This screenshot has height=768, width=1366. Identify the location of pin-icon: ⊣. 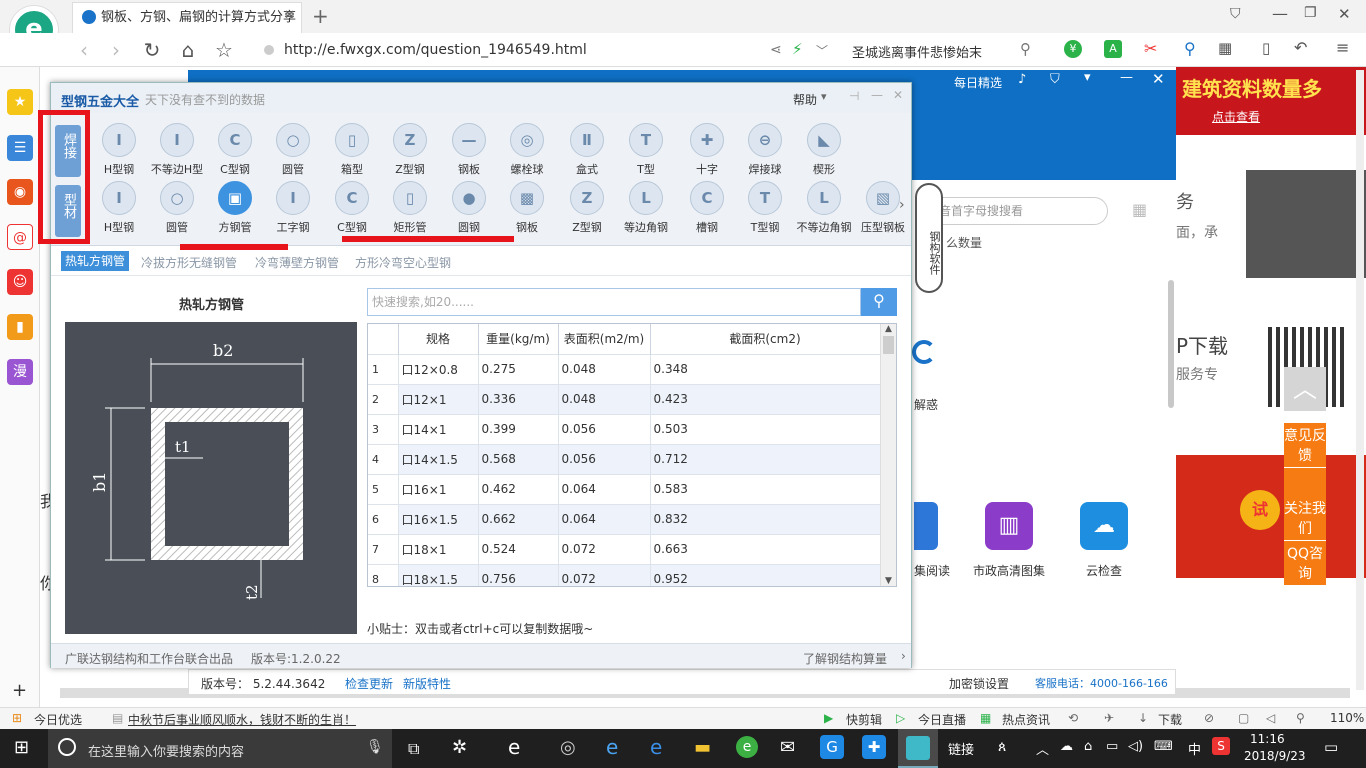
(854, 96).